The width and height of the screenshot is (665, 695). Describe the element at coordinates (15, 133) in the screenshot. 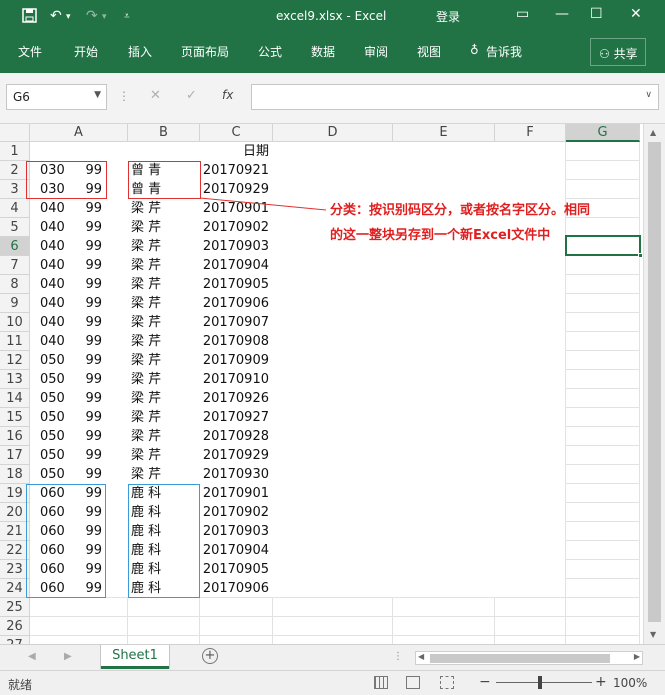

I see `select-all-corner` at that location.